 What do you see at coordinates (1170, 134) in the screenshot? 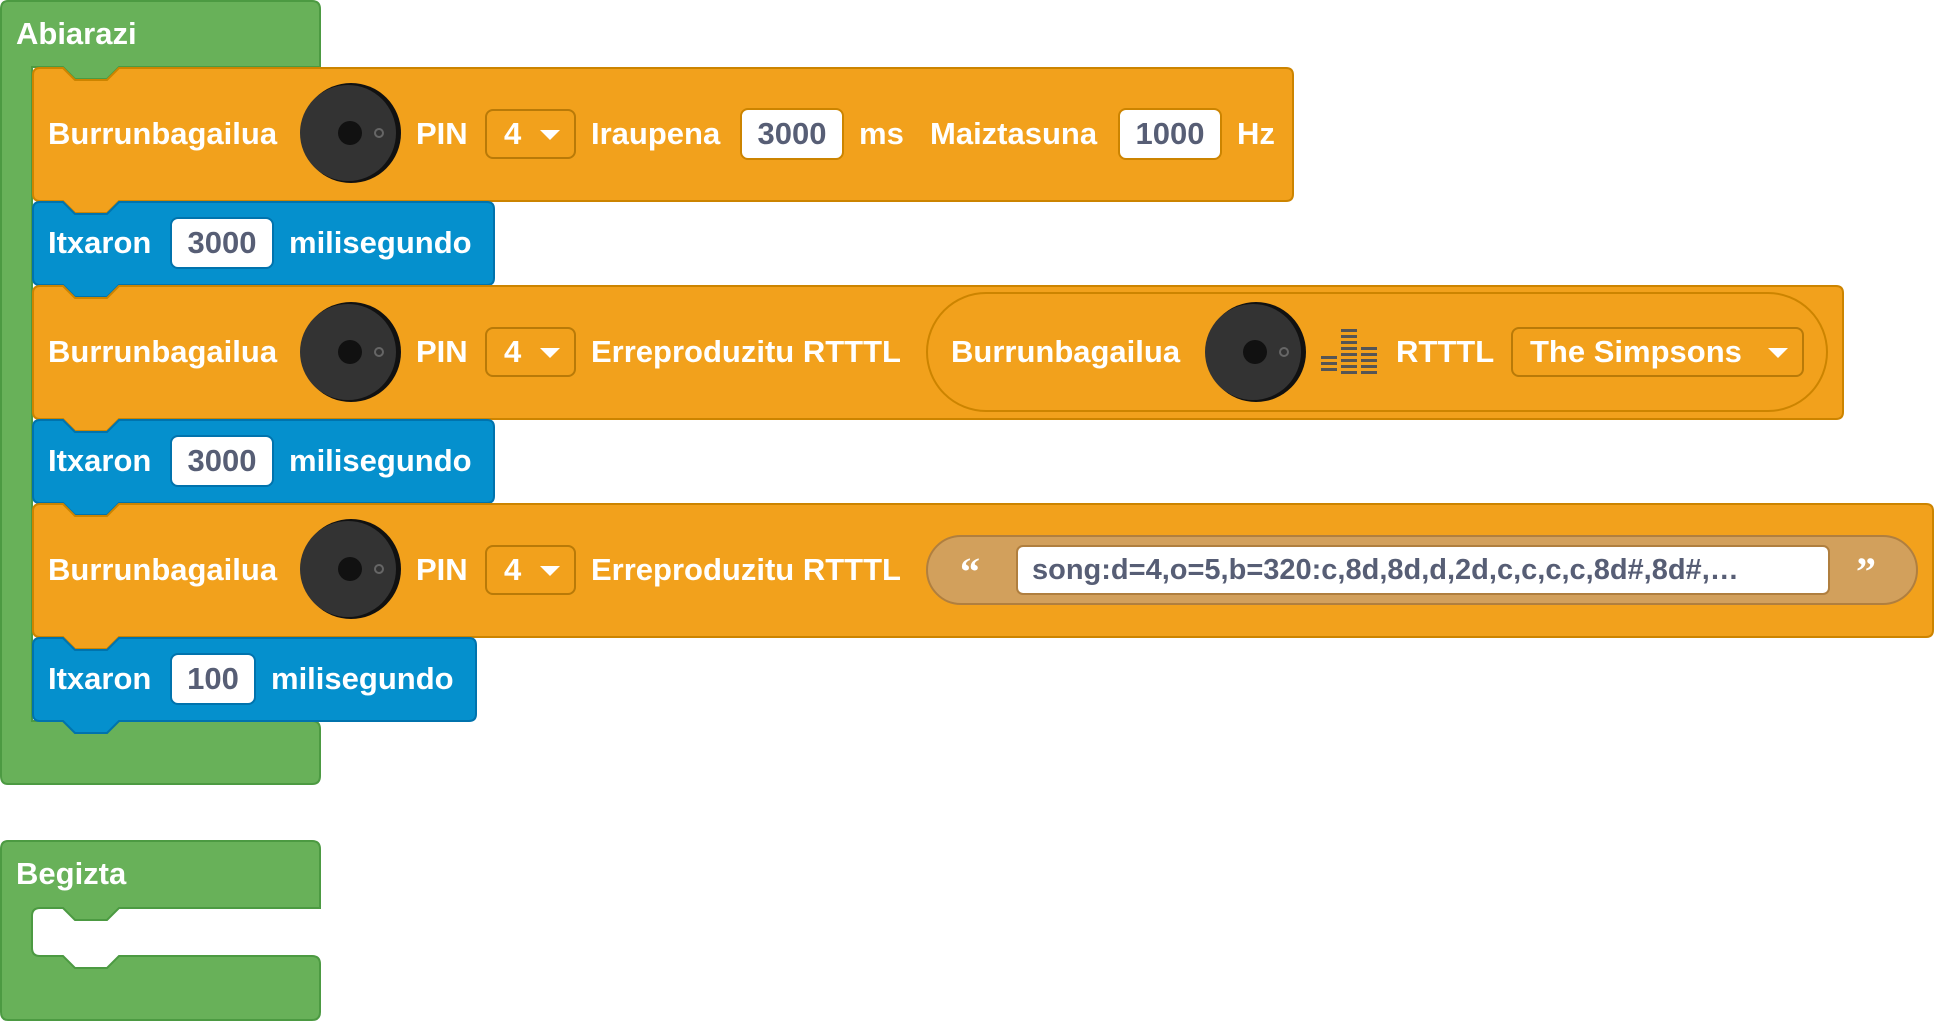
I see `tone-frequency-input: 1000` at bounding box center [1170, 134].